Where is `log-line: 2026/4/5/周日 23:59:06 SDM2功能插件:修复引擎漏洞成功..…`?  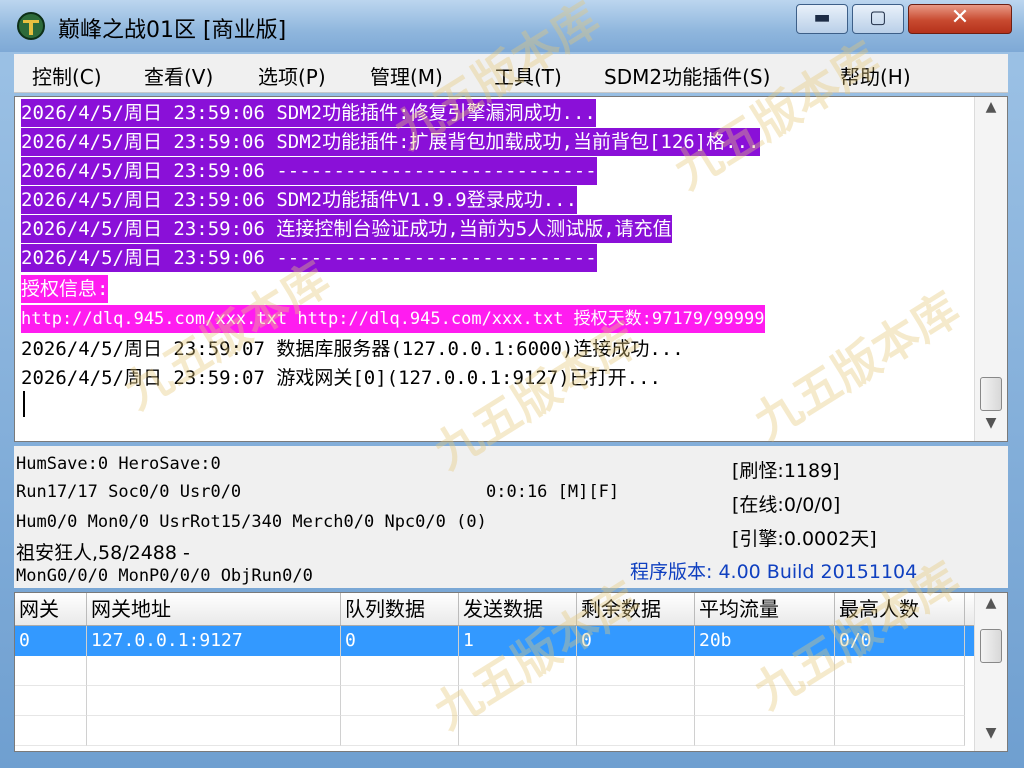 log-line: 2026/4/5/周日 23:59:06 SDM2功能插件:修复引擎漏洞成功..… is located at coordinates (308, 113).